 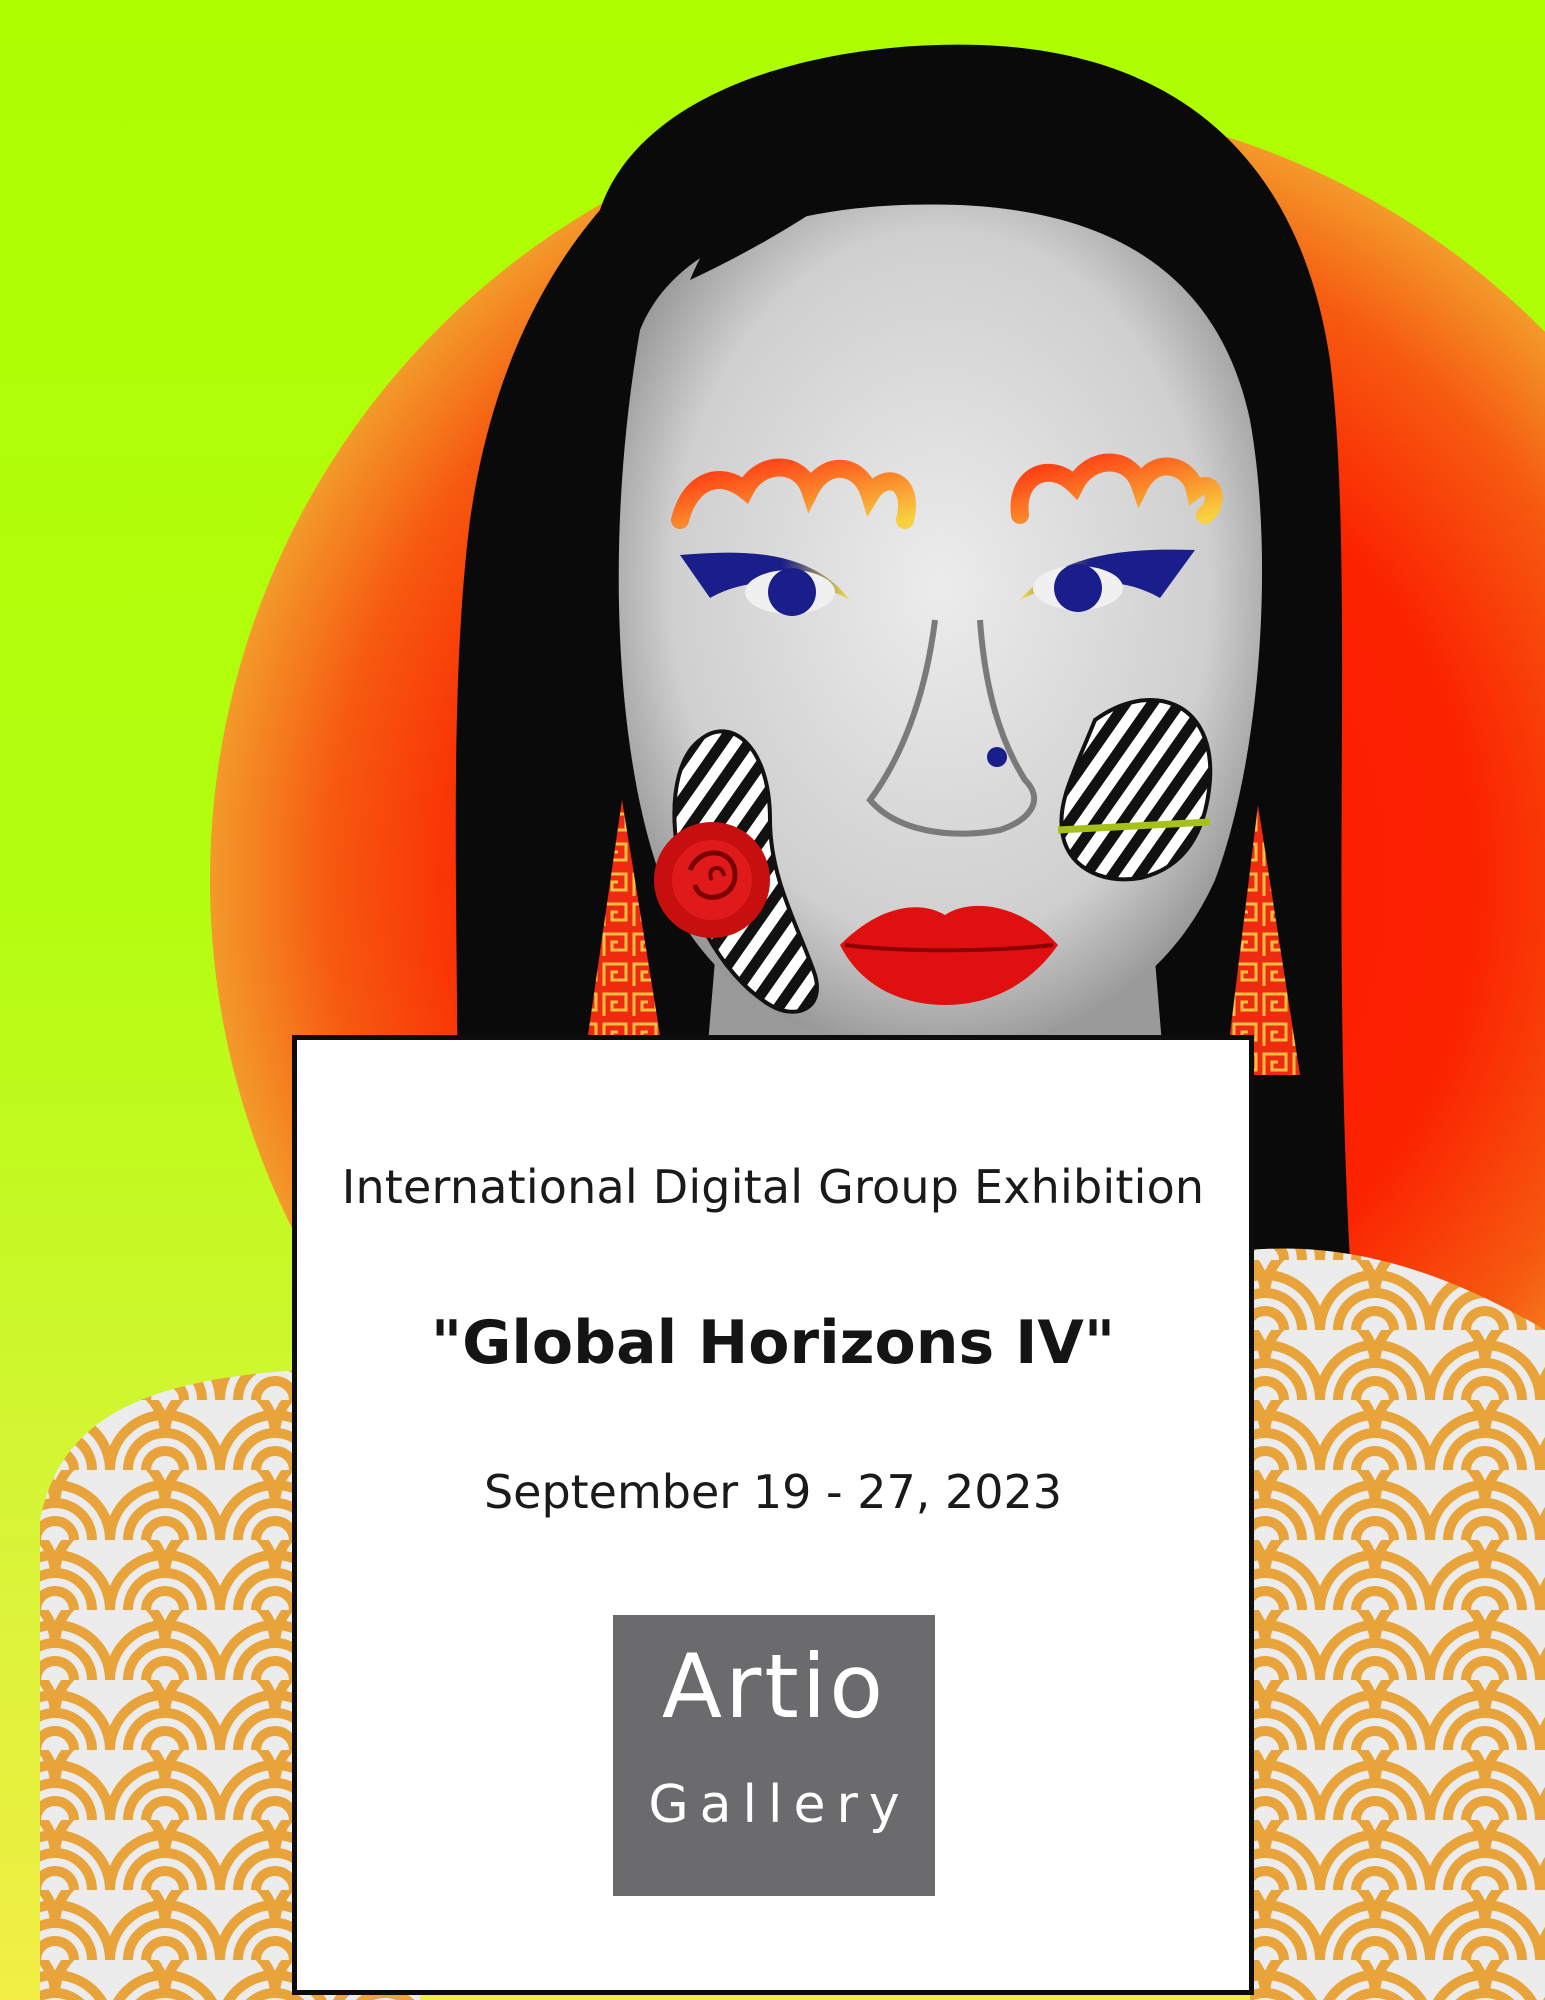 I want to click on gallery-logo: Artio Gallery, so click(x=774, y=1755).